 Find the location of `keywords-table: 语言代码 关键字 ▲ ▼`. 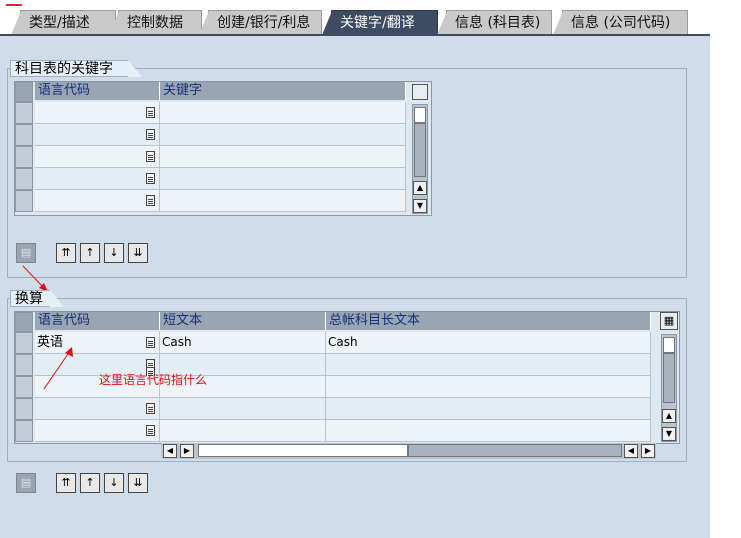

keywords-table: 语言代码 关键字 ▲ ▼ is located at coordinates (223, 148).